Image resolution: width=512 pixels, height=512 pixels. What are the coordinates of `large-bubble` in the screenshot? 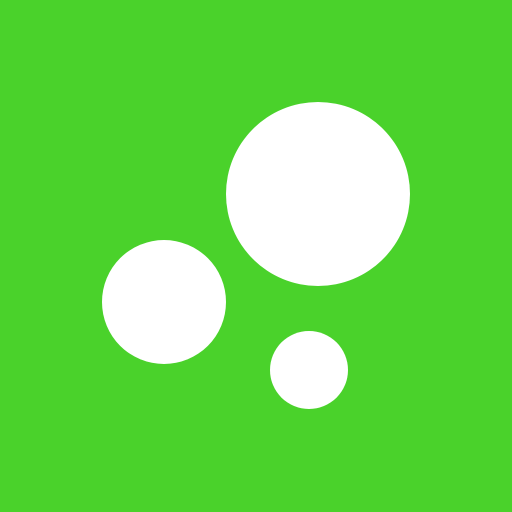 It's located at (318, 194).